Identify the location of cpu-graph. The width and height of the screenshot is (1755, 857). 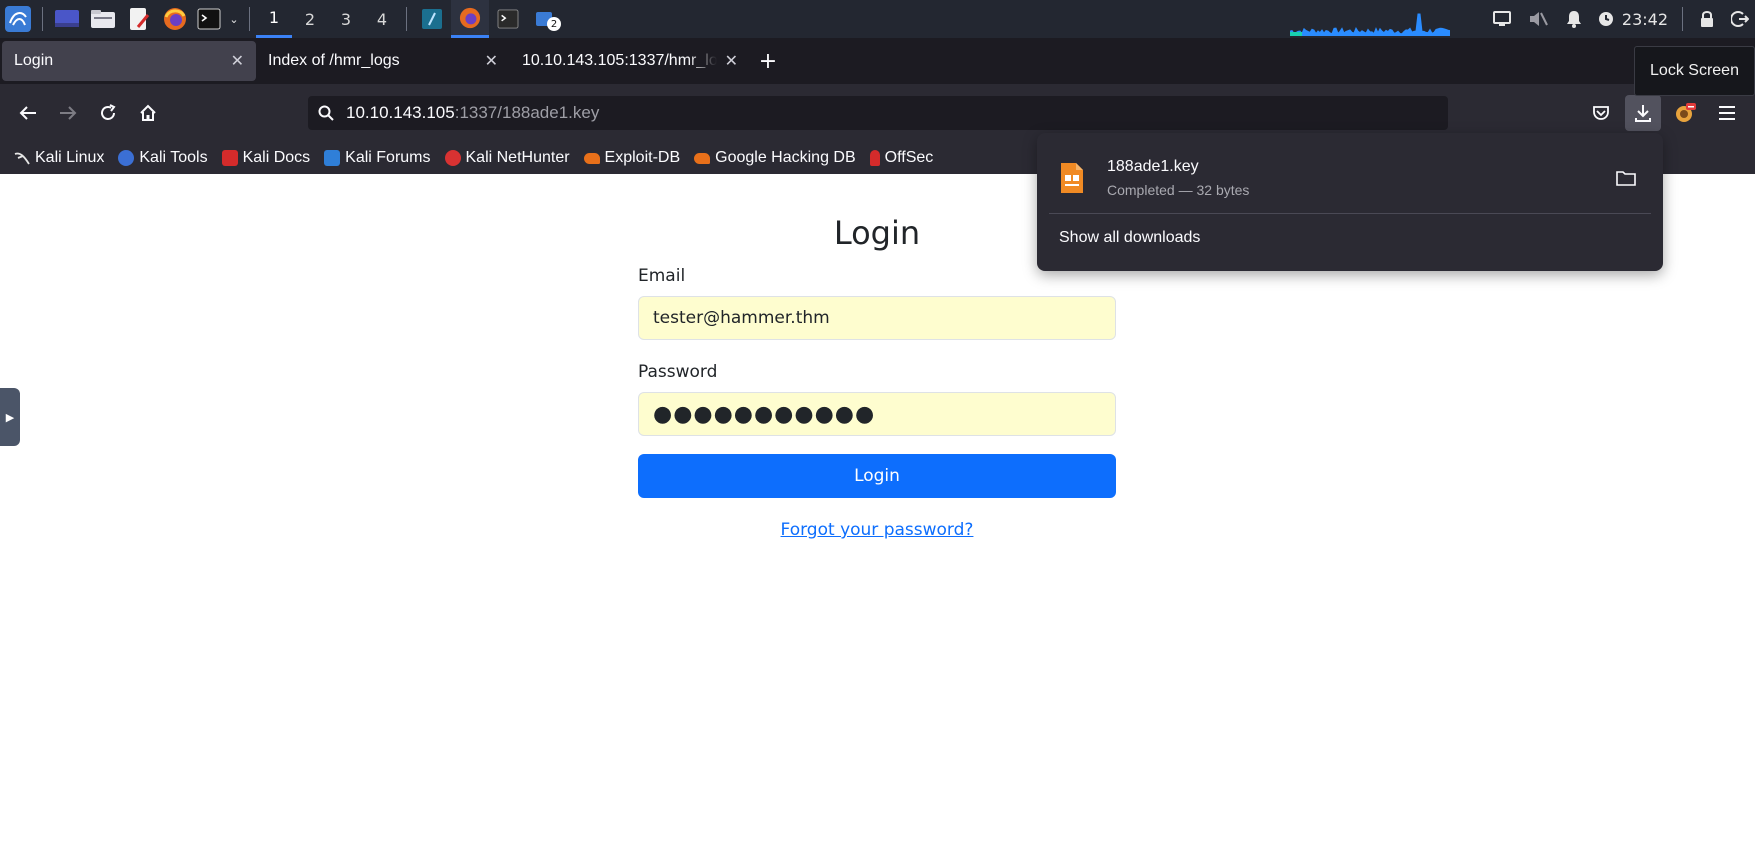
(1370, 24).